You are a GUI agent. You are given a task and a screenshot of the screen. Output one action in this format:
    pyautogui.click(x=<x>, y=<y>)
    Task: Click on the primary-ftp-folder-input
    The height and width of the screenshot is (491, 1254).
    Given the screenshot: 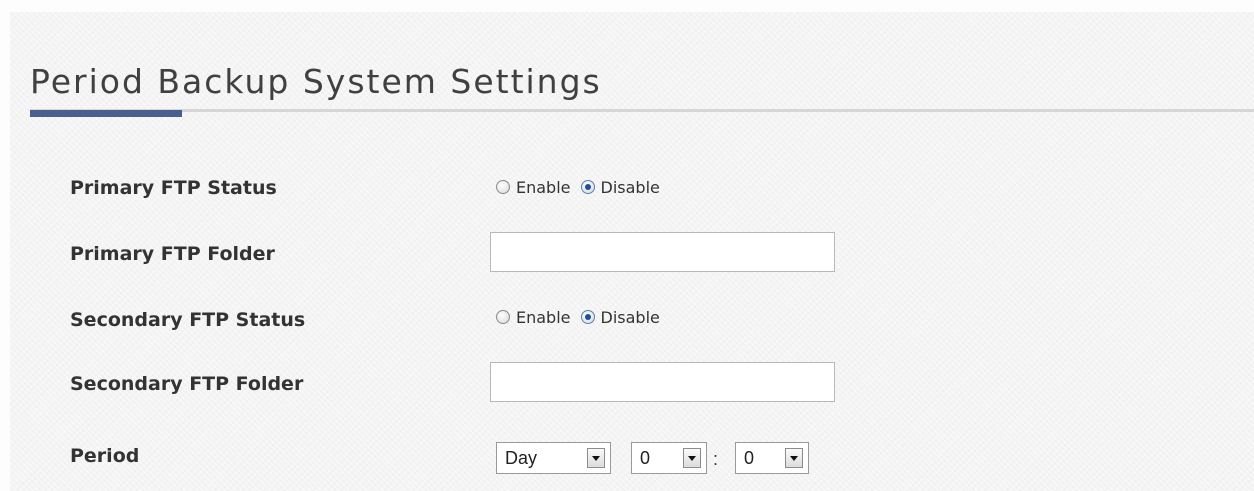 What is the action you would take?
    pyautogui.click(x=662, y=252)
    